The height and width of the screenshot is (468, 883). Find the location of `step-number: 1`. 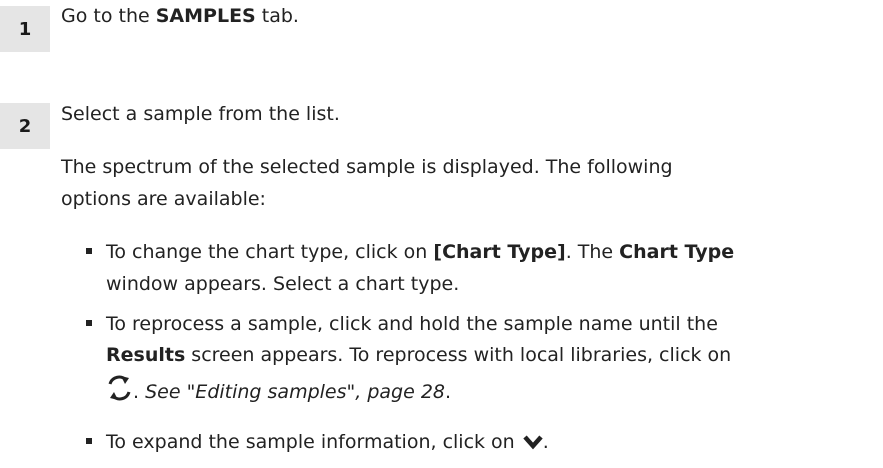

step-number: 1 is located at coordinates (25, 29).